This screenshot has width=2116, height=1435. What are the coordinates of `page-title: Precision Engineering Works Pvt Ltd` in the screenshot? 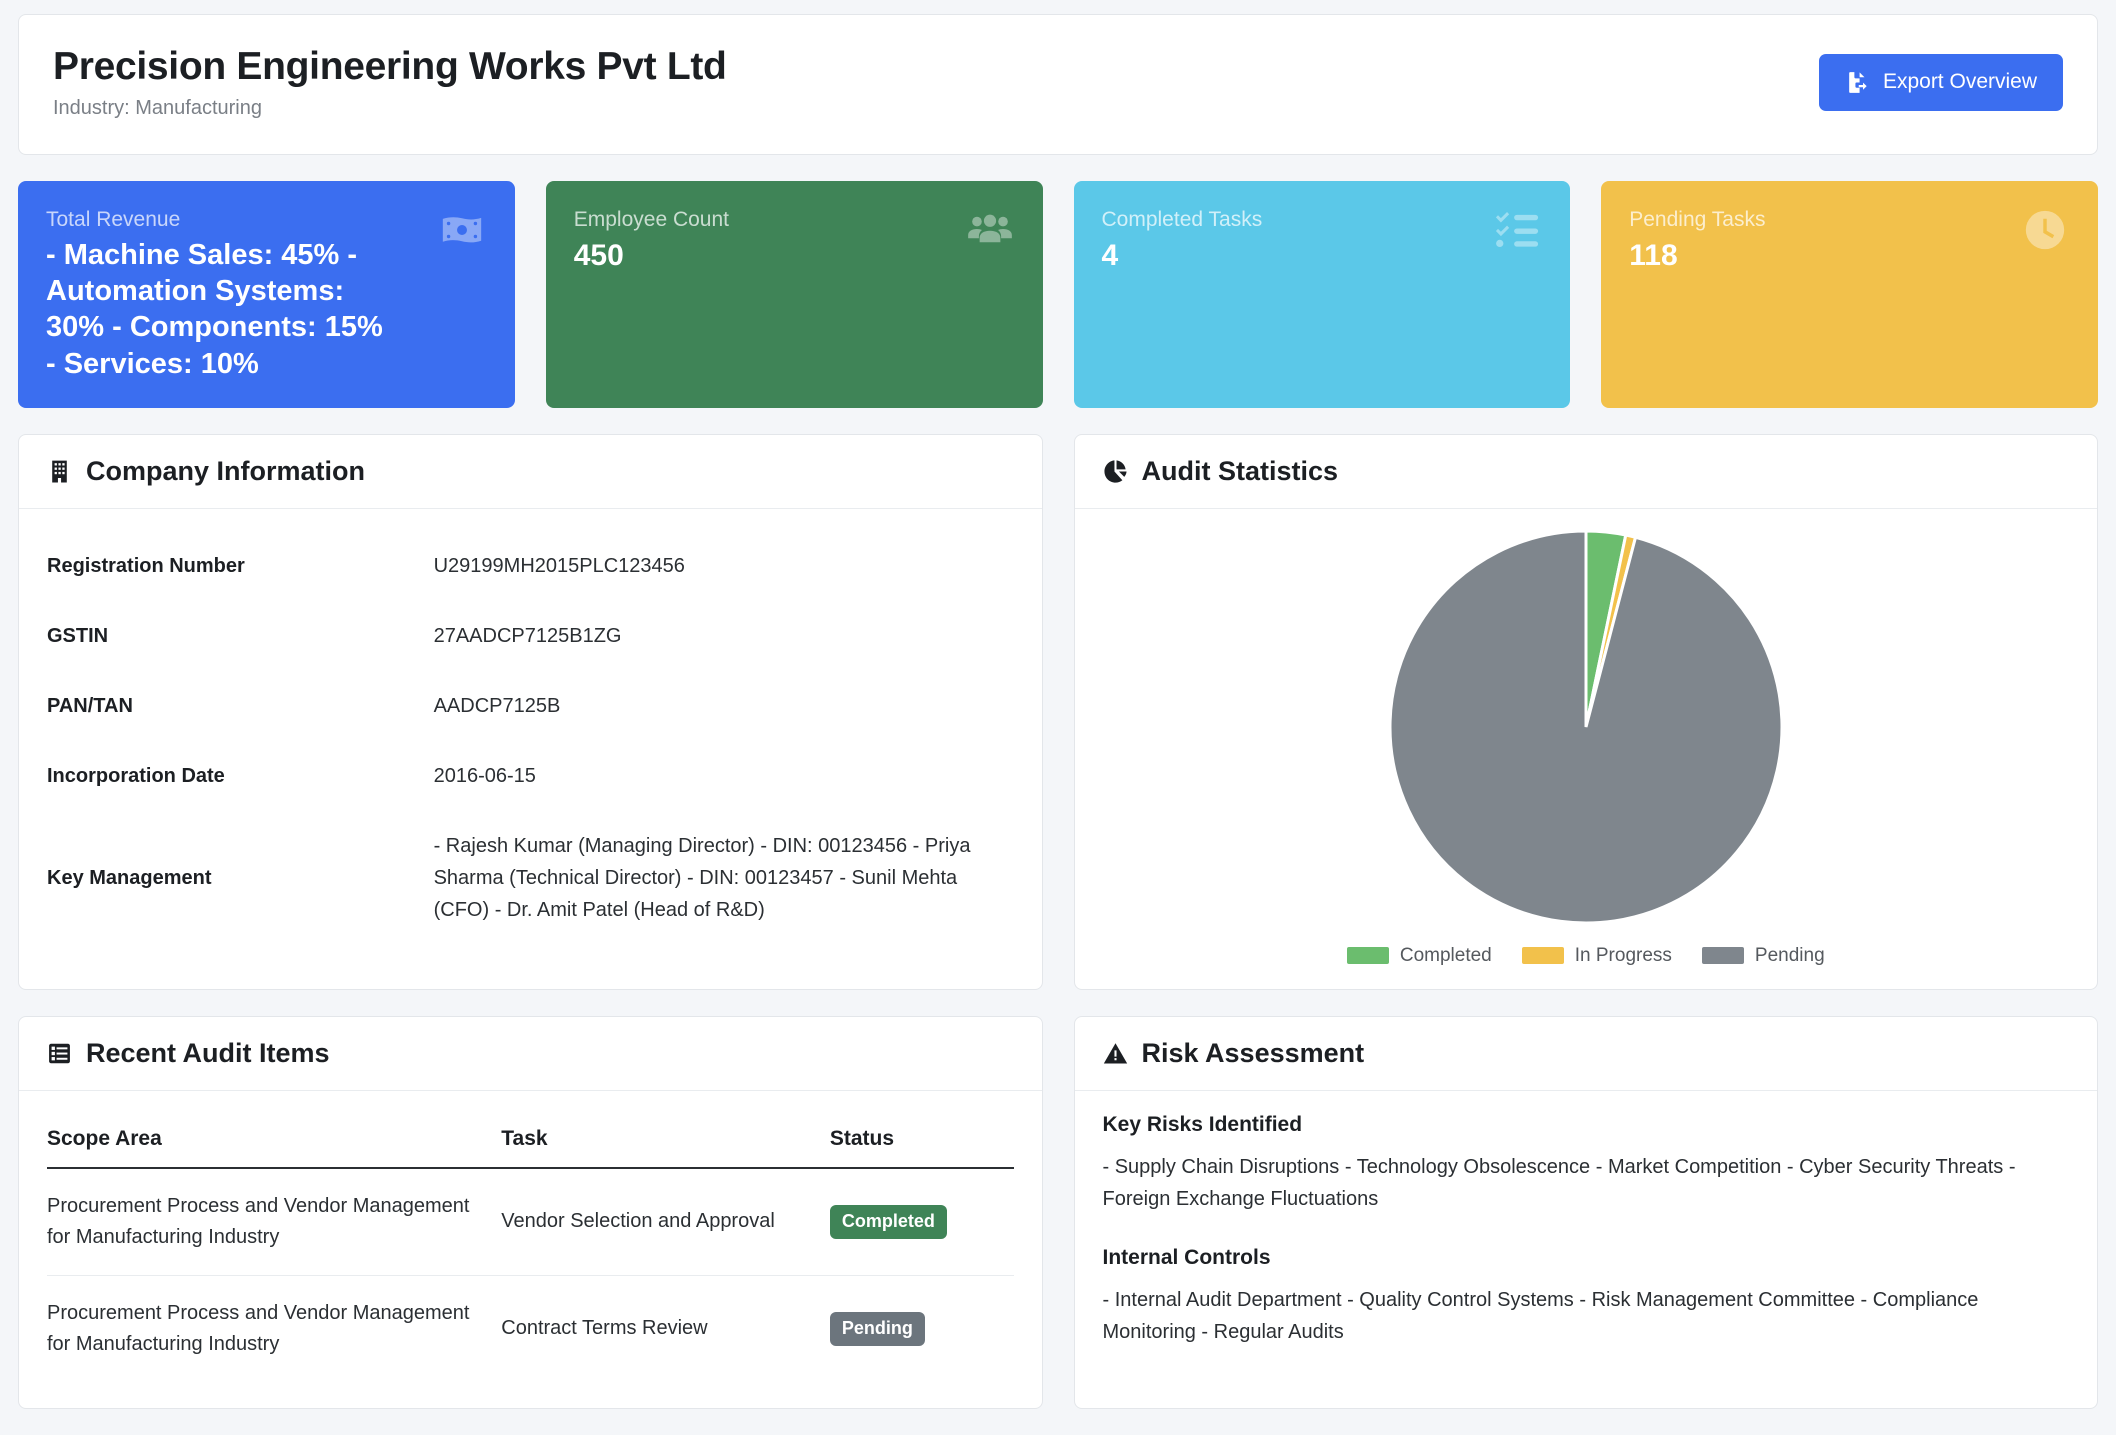 It's located at (390, 66).